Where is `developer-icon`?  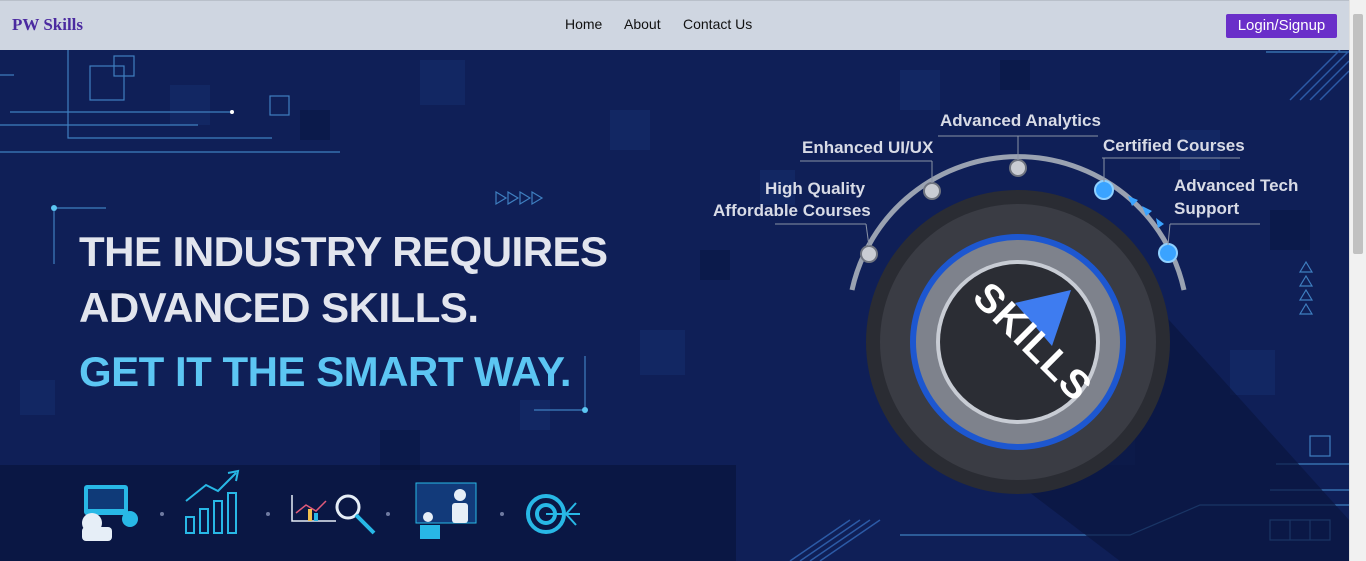
developer-icon is located at coordinates (110, 513).